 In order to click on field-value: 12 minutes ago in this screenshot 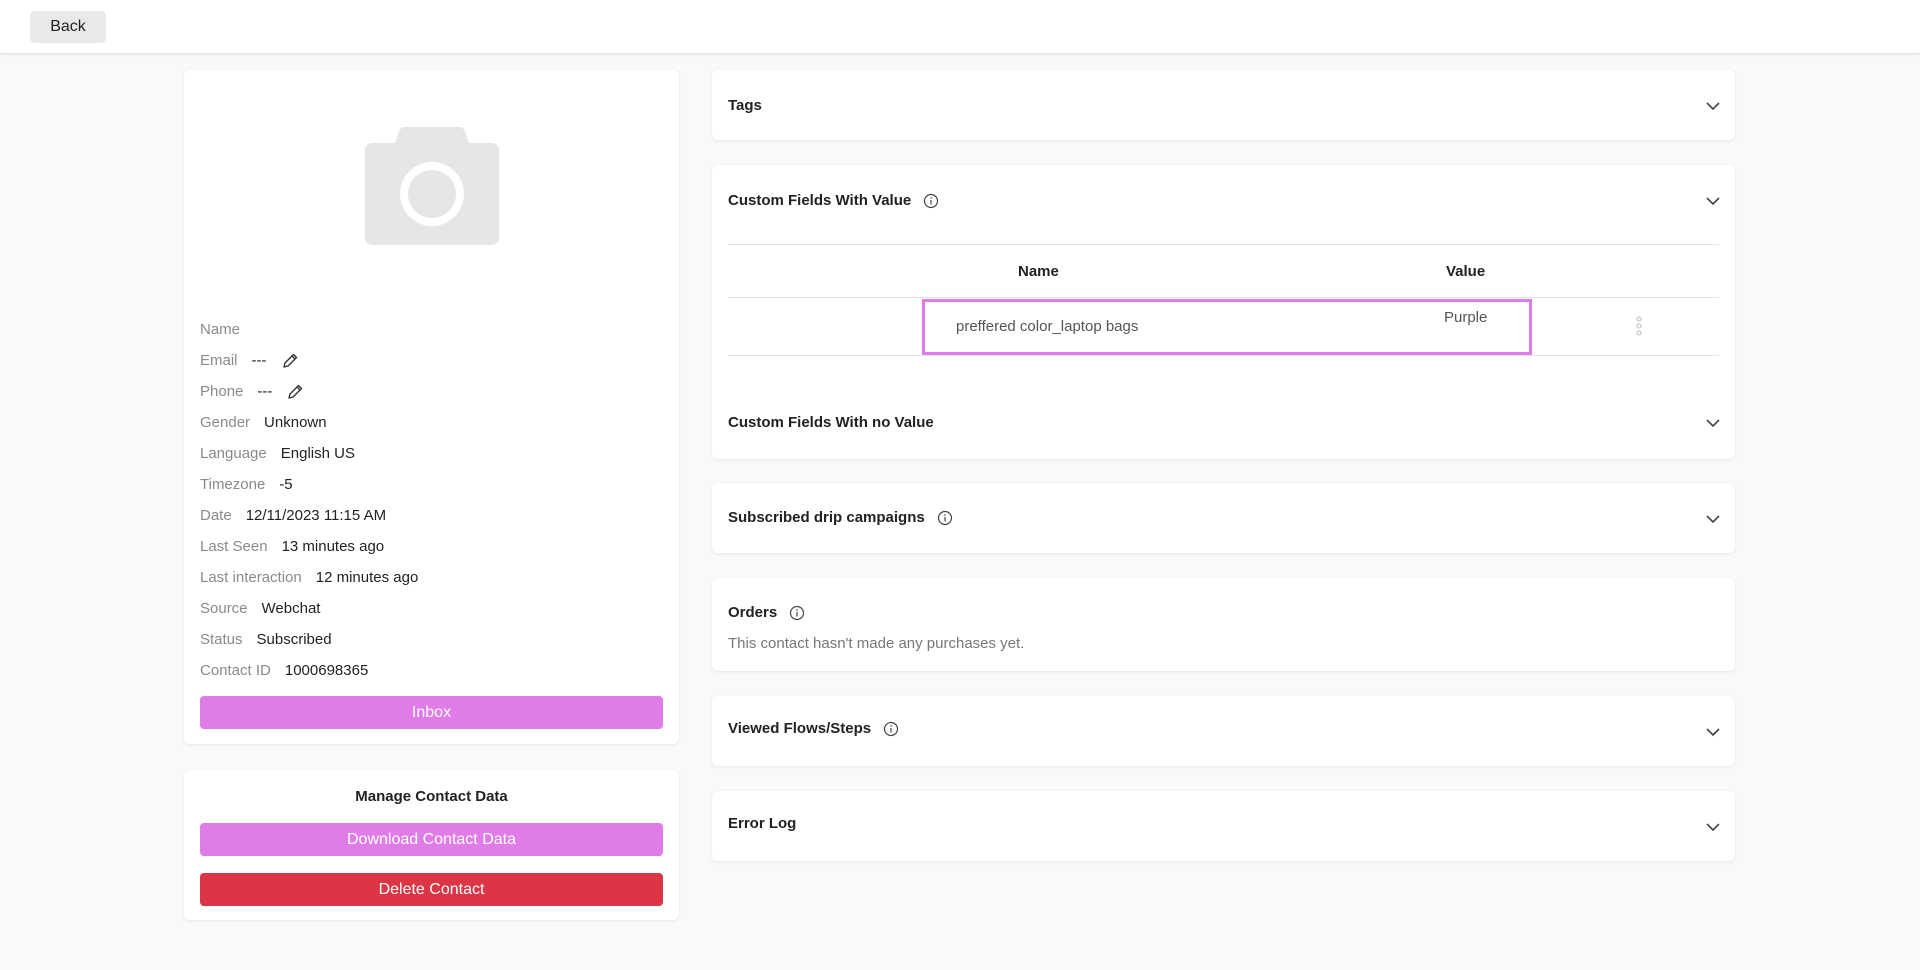, I will do `click(367, 577)`.